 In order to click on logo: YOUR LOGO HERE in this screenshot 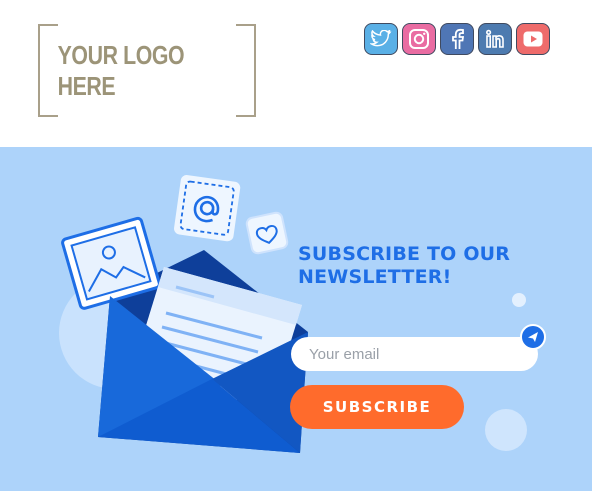, I will do `click(147, 70)`.